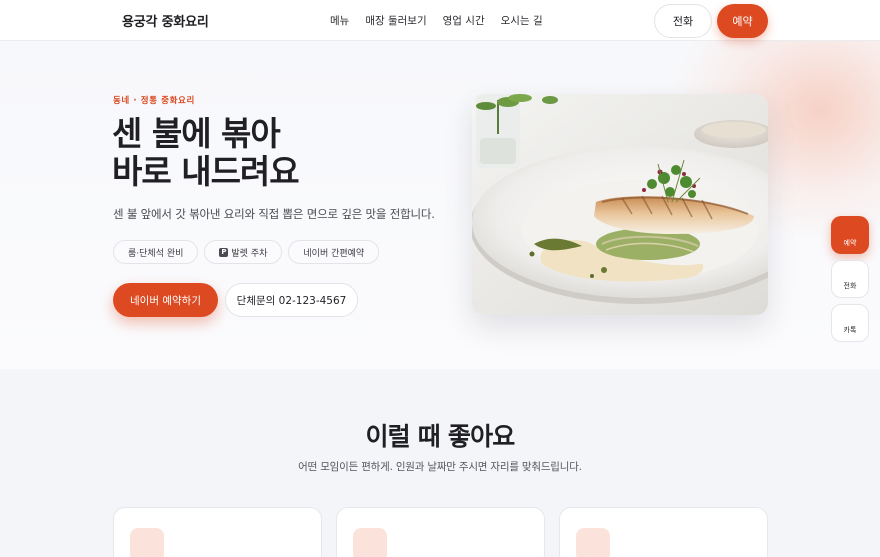  I want to click on floating-reserve-button: 예약, so click(850, 235).